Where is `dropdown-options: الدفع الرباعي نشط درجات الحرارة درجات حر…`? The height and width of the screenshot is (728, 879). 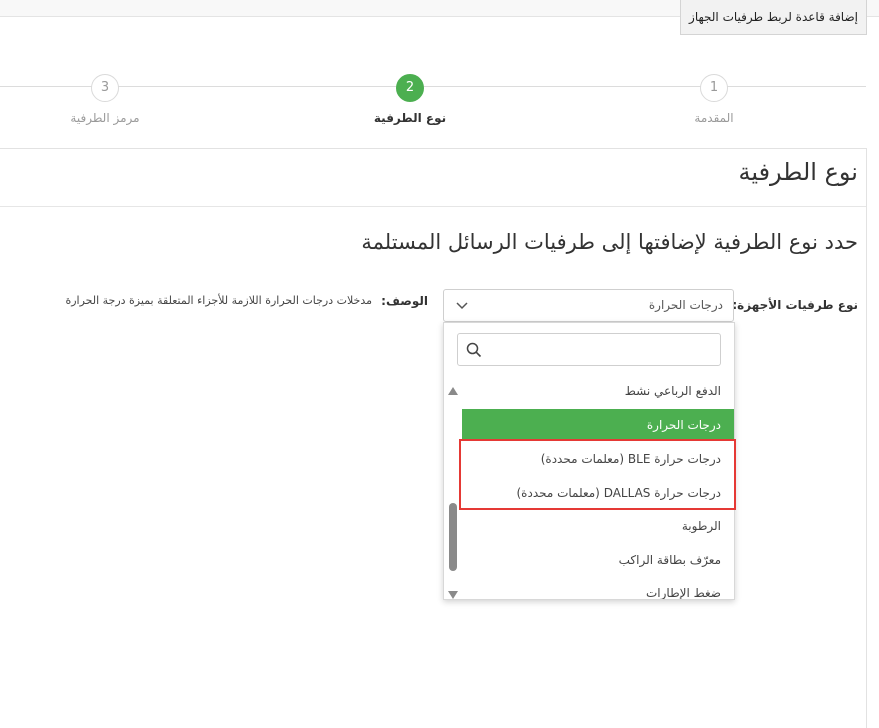 dropdown-options: الدفع الرباعي نشط درجات الحرارة درجات حر… is located at coordinates (589, 487).